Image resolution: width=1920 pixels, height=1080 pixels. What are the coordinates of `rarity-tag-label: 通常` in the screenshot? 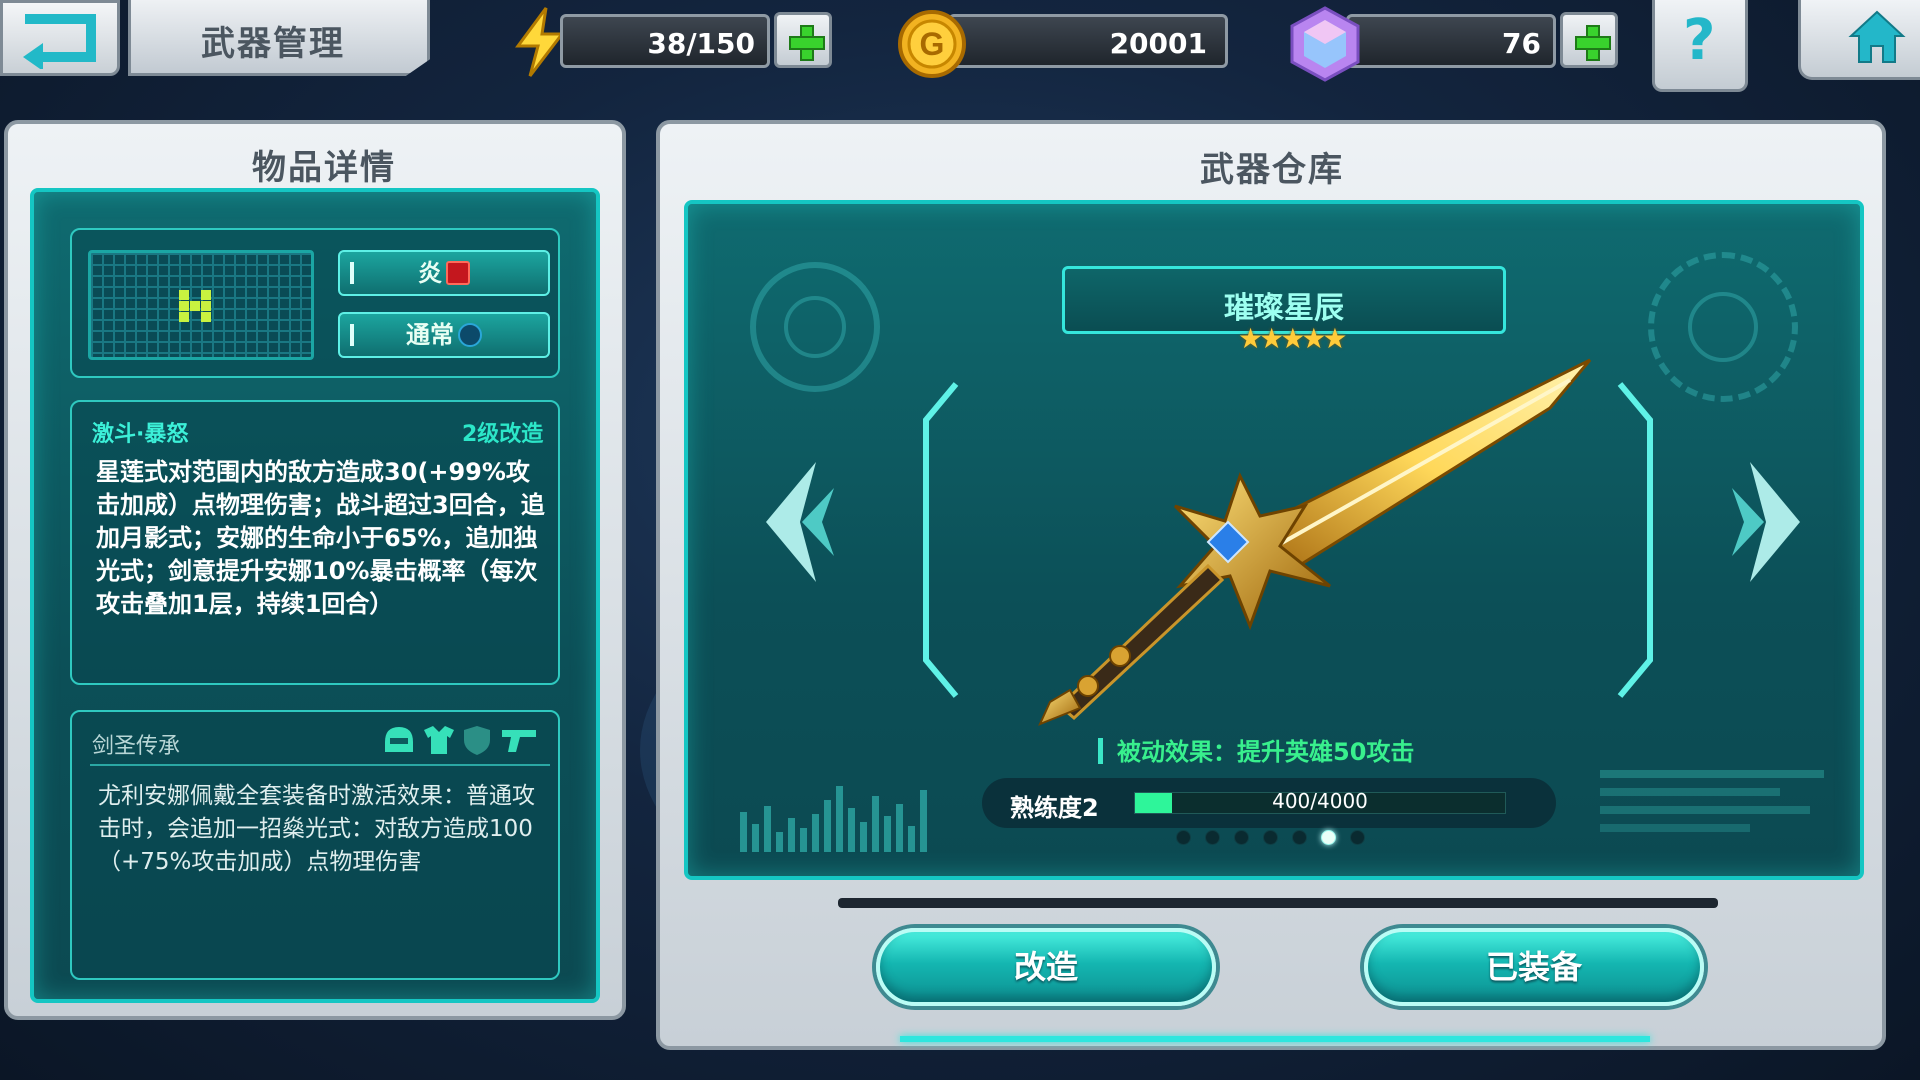 It's located at (430, 335).